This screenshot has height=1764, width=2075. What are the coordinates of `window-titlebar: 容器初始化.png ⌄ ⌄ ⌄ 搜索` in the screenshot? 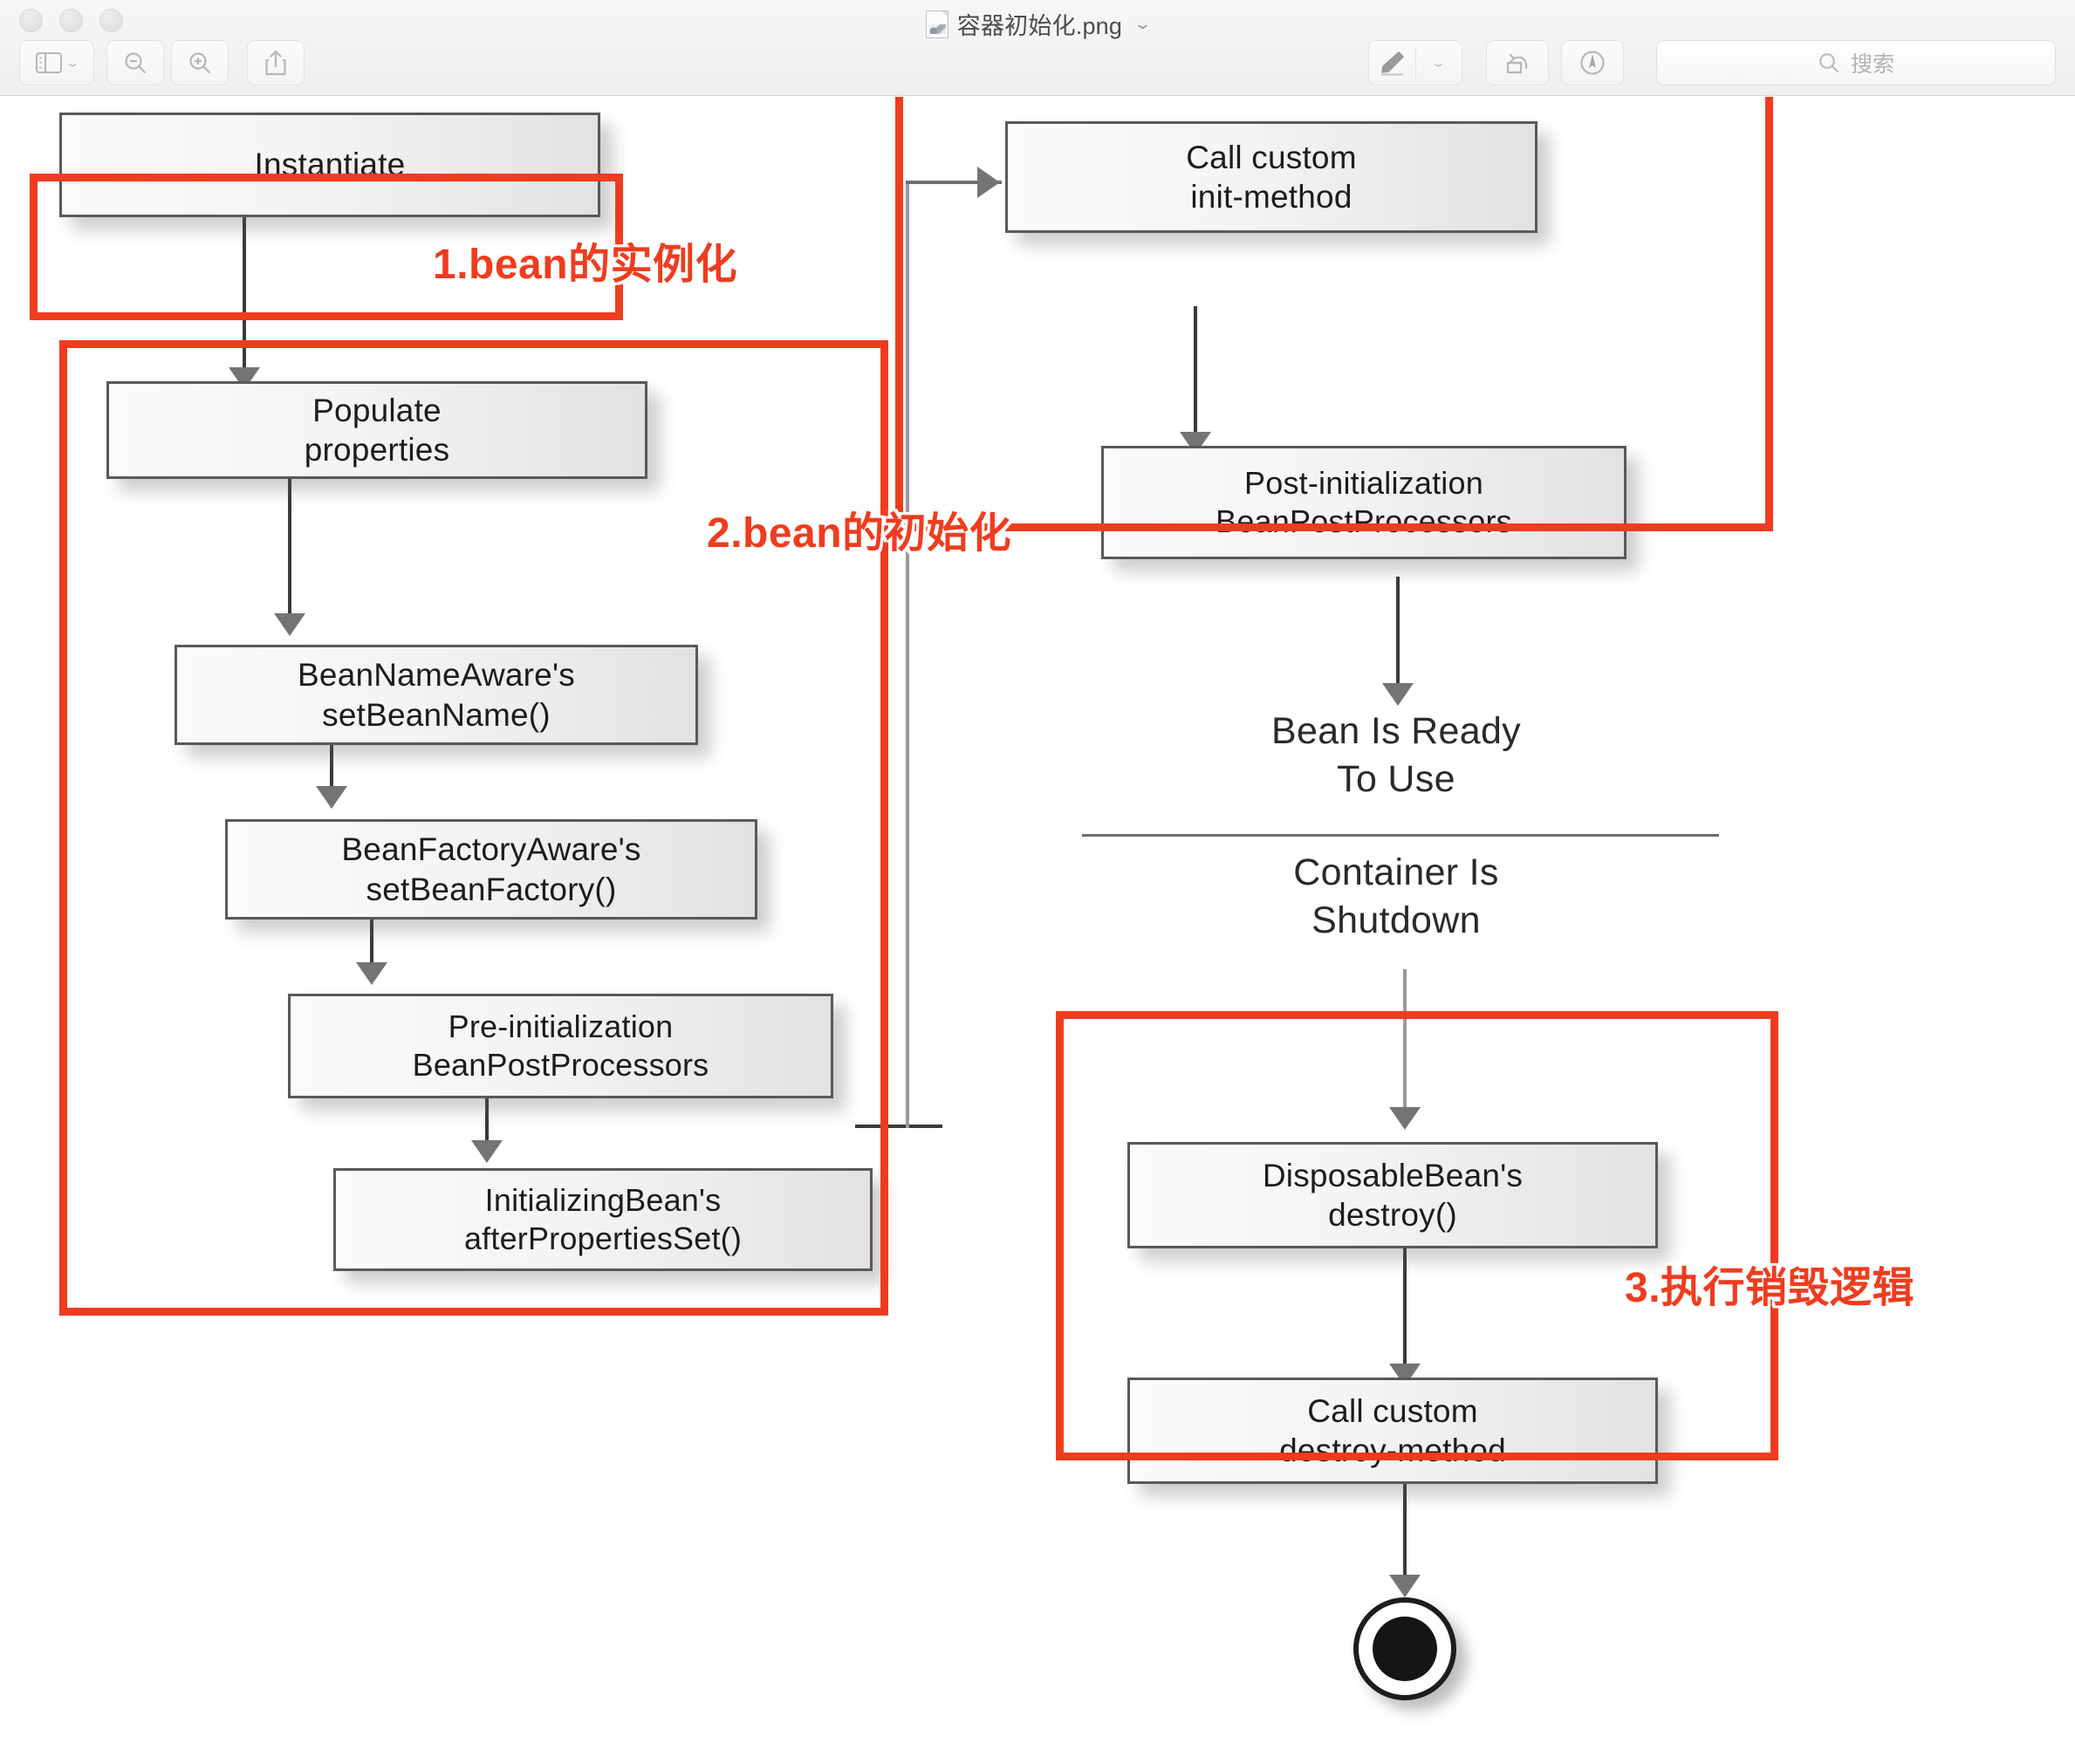 It's located at (1037, 48).